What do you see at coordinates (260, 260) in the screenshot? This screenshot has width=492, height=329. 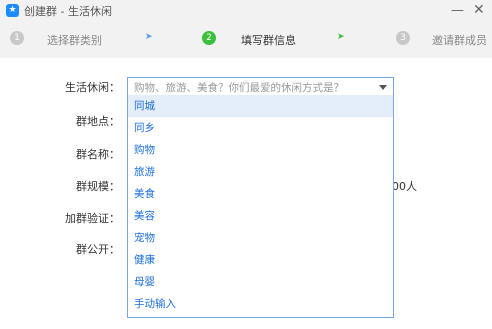 I see `dropdown-option: 健康` at bounding box center [260, 260].